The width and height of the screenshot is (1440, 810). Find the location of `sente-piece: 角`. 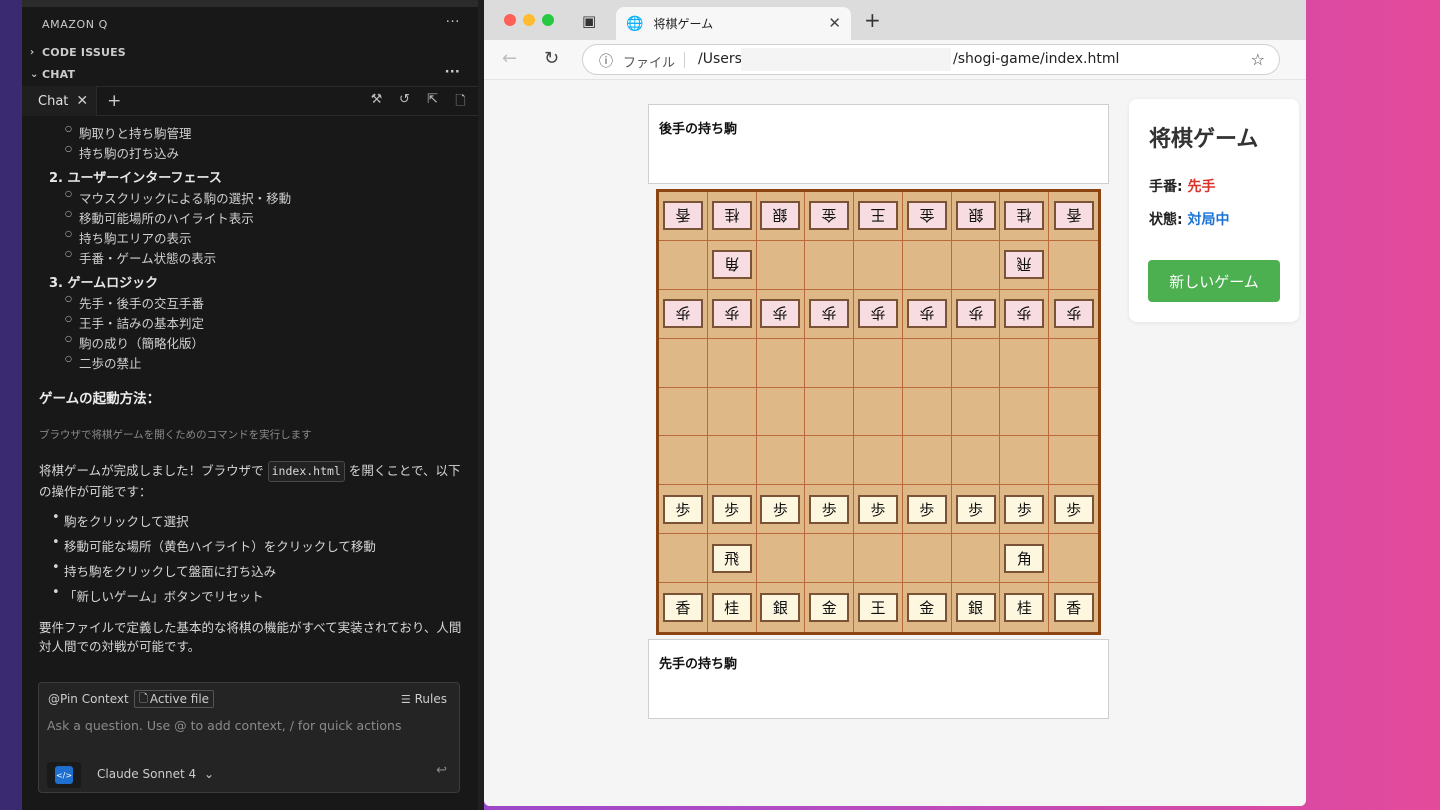

sente-piece: 角 is located at coordinates (1024, 558).